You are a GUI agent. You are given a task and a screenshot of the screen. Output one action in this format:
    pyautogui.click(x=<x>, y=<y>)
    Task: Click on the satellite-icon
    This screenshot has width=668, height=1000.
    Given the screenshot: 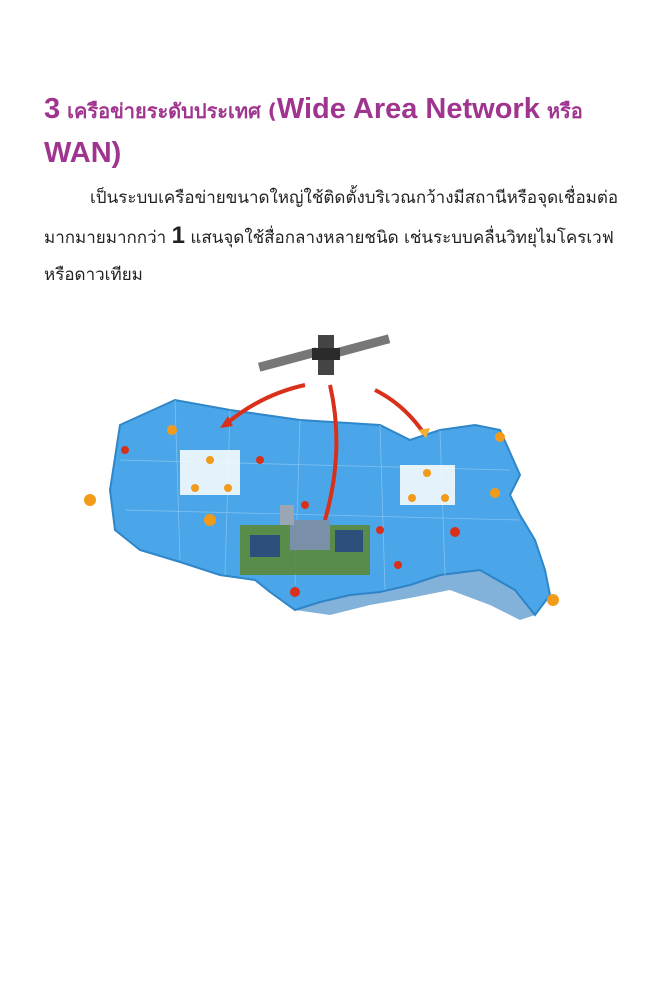 What is the action you would take?
    pyautogui.click(x=324, y=354)
    